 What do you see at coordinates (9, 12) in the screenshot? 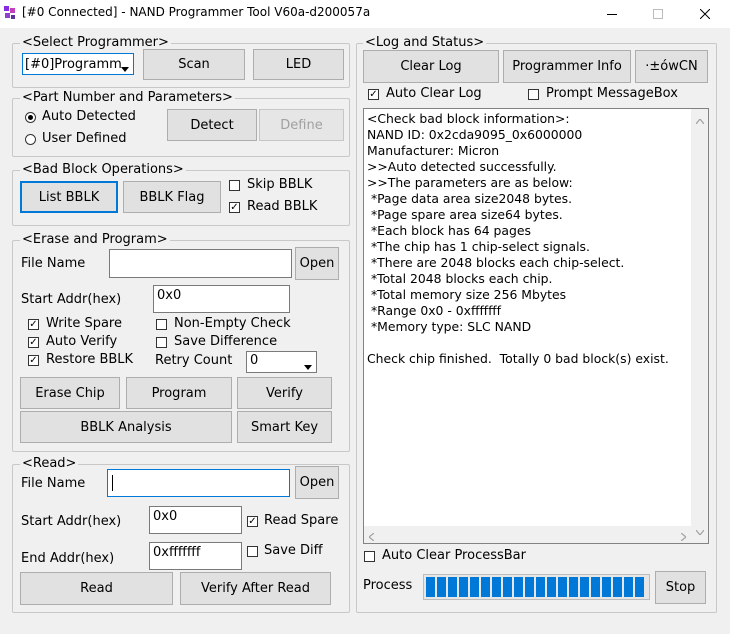
I see `app-icon` at bounding box center [9, 12].